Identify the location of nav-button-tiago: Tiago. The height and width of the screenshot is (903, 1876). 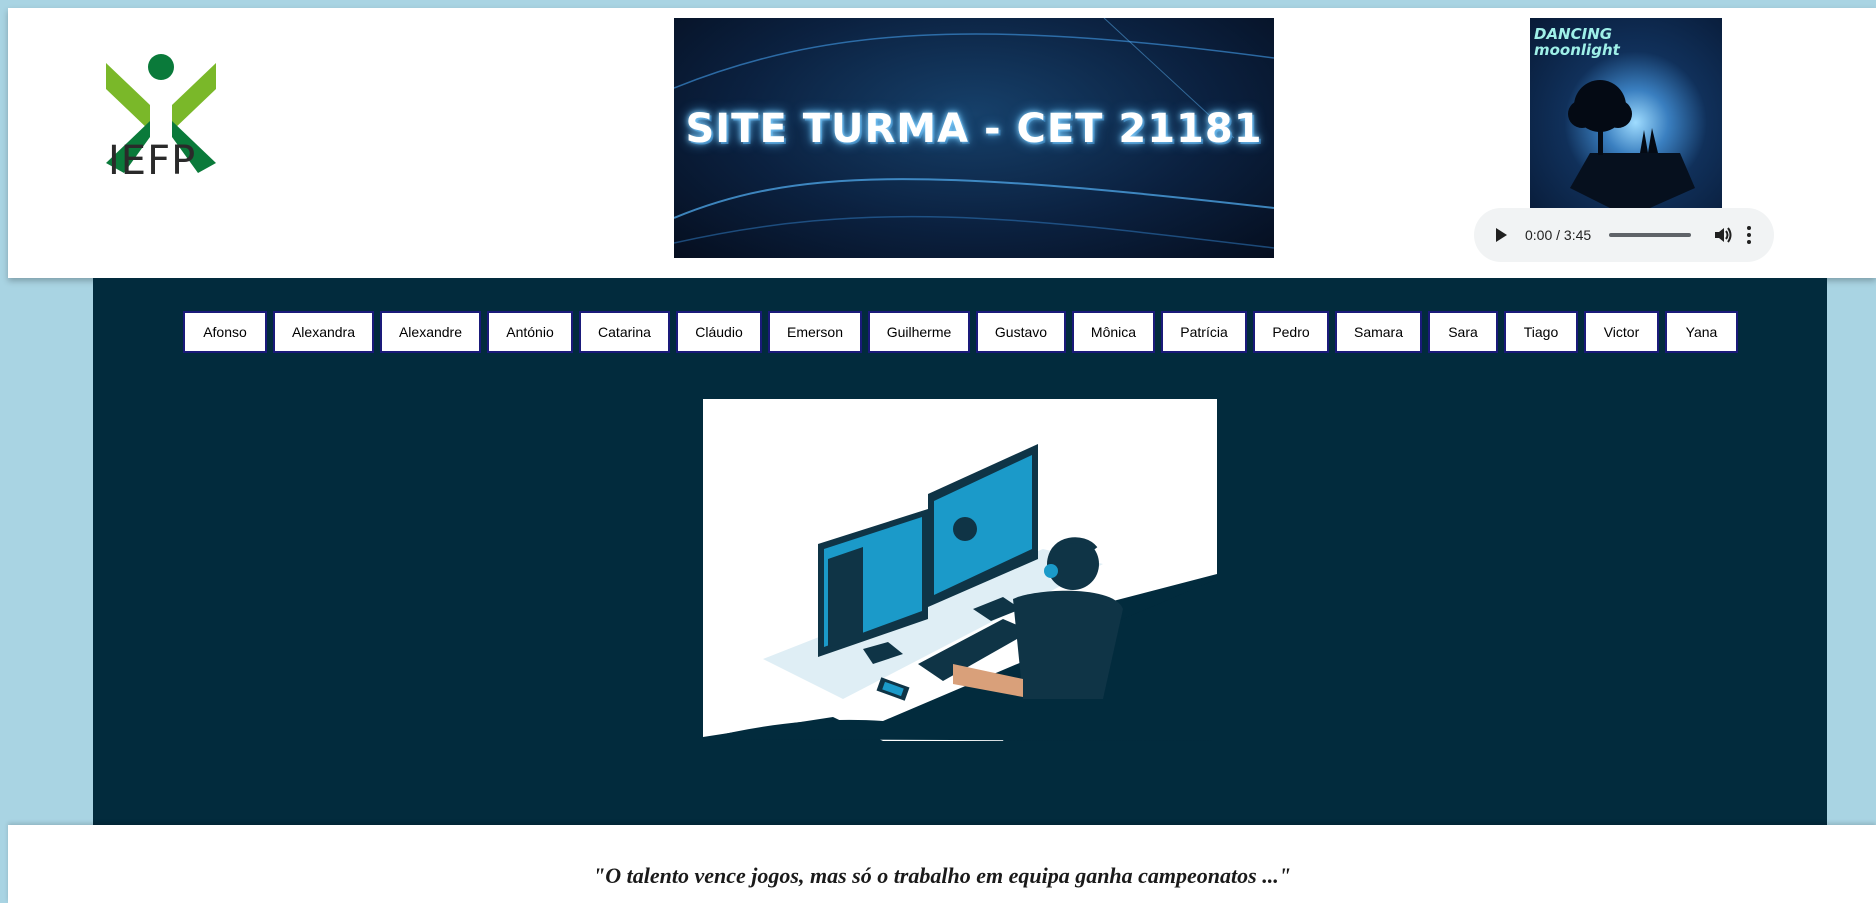
(1541, 332).